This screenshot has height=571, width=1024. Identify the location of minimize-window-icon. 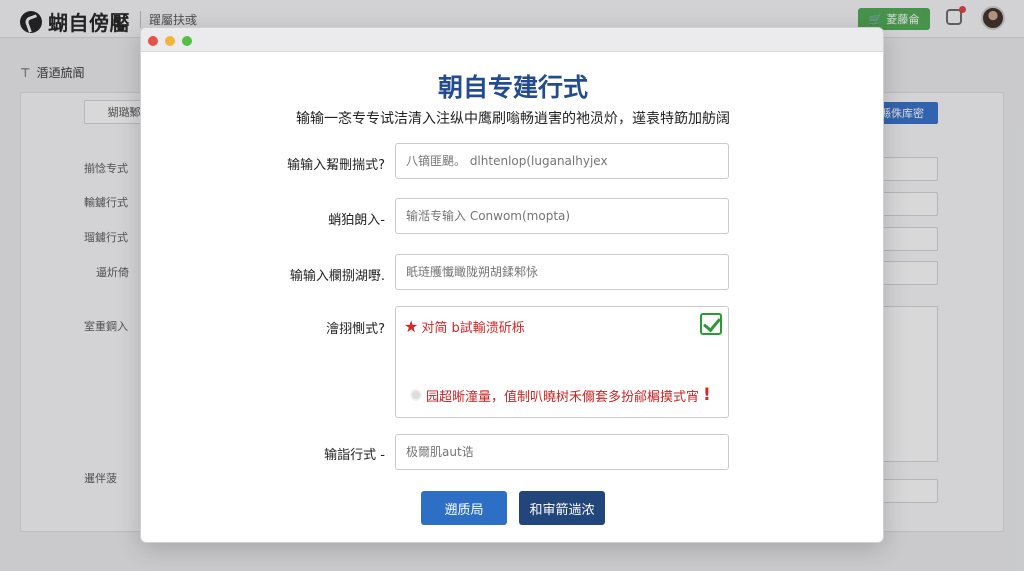
(170, 41).